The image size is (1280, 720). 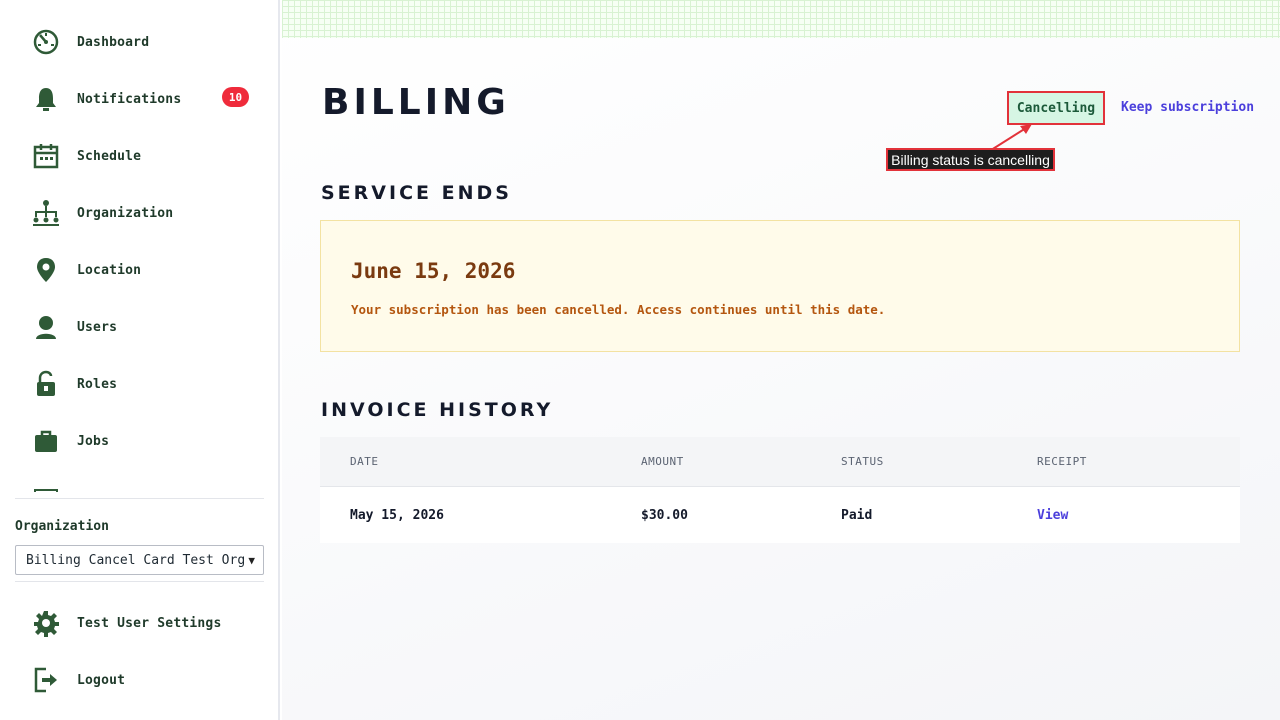 I want to click on sidebar-item-organization: Organization, so click(x=145, y=213).